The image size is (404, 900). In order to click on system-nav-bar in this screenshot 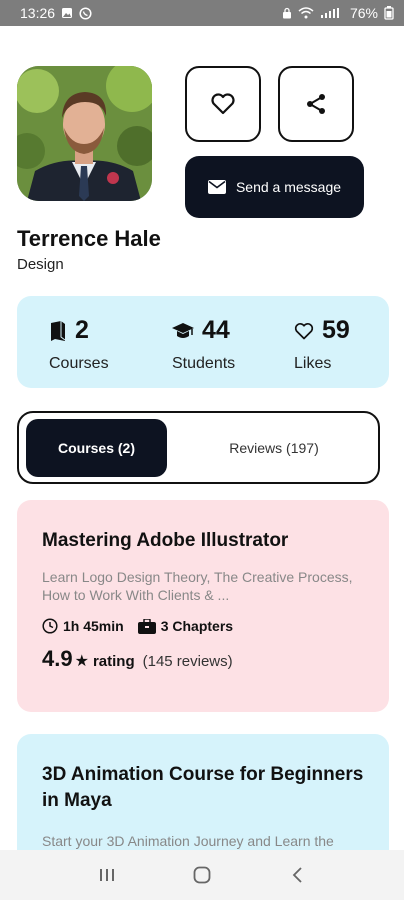, I will do `click(202, 875)`.